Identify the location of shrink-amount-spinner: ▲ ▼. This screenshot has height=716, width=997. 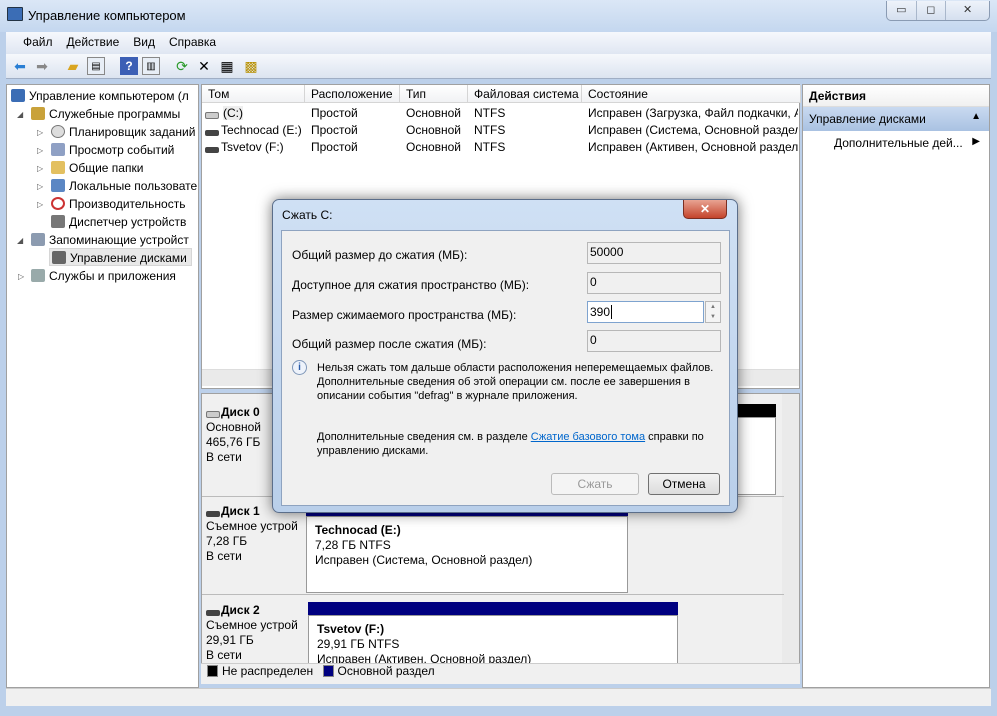
(713, 312).